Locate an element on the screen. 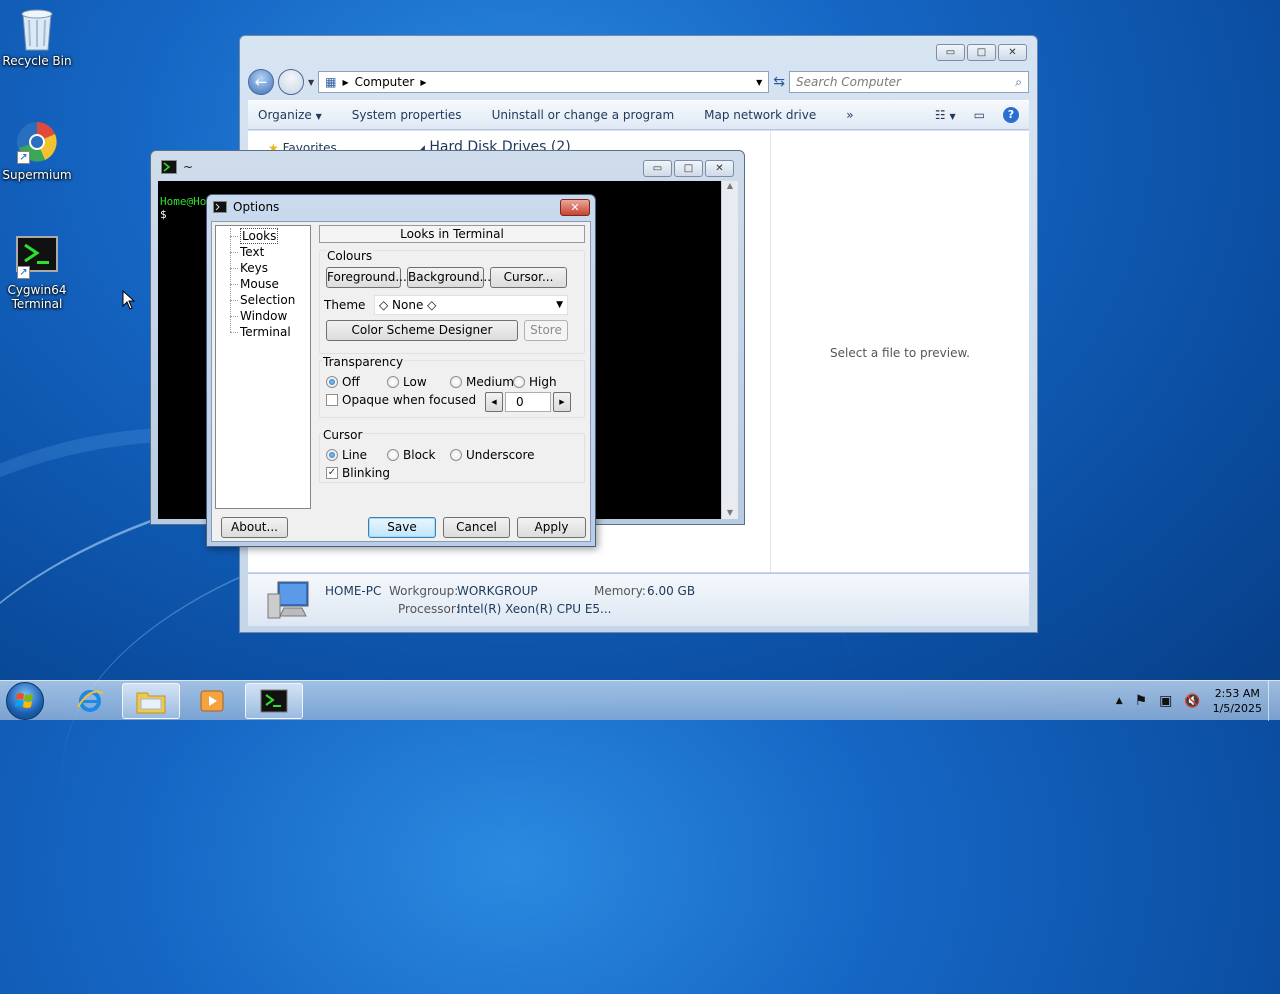 This screenshot has width=1280, height=994. volume-muted-icon: 🔇 is located at coordinates (1192, 701).